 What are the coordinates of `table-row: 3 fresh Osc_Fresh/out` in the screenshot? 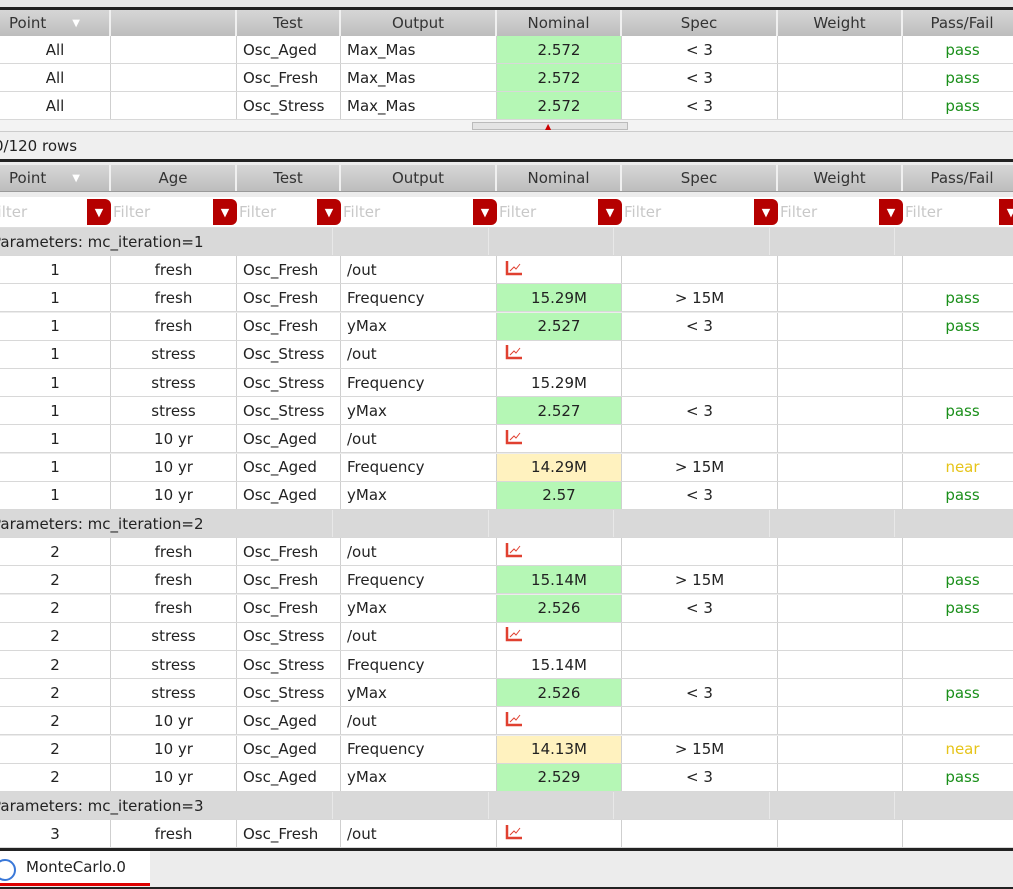 It's located at (506, 834).